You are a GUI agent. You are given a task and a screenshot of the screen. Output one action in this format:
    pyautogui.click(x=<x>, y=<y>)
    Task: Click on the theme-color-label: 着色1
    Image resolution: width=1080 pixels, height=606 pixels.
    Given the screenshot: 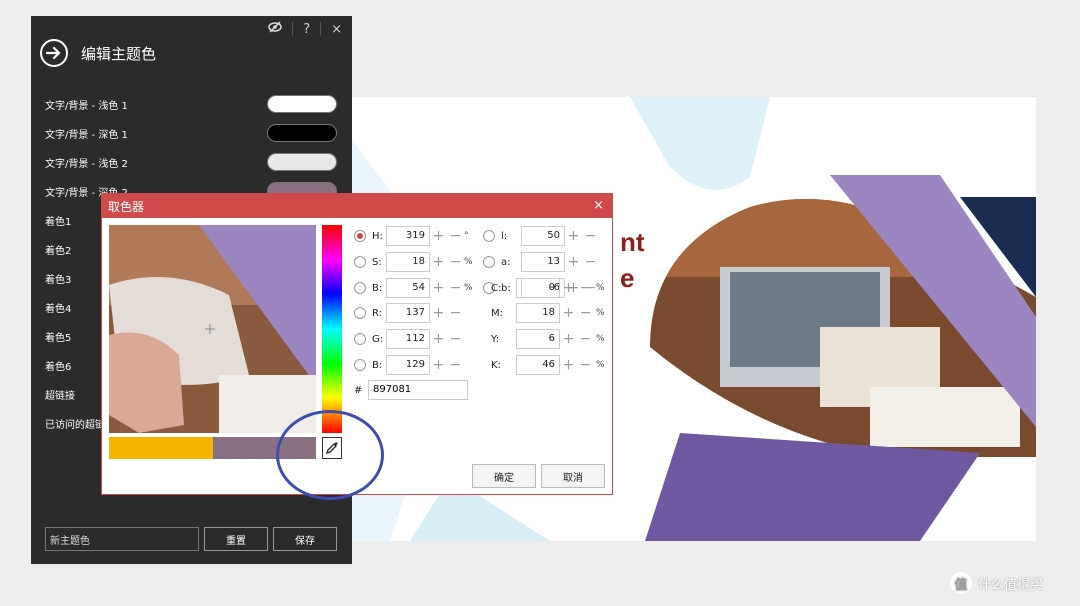 What is the action you would take?
    pyautogui.click(x=58, y=222)
    